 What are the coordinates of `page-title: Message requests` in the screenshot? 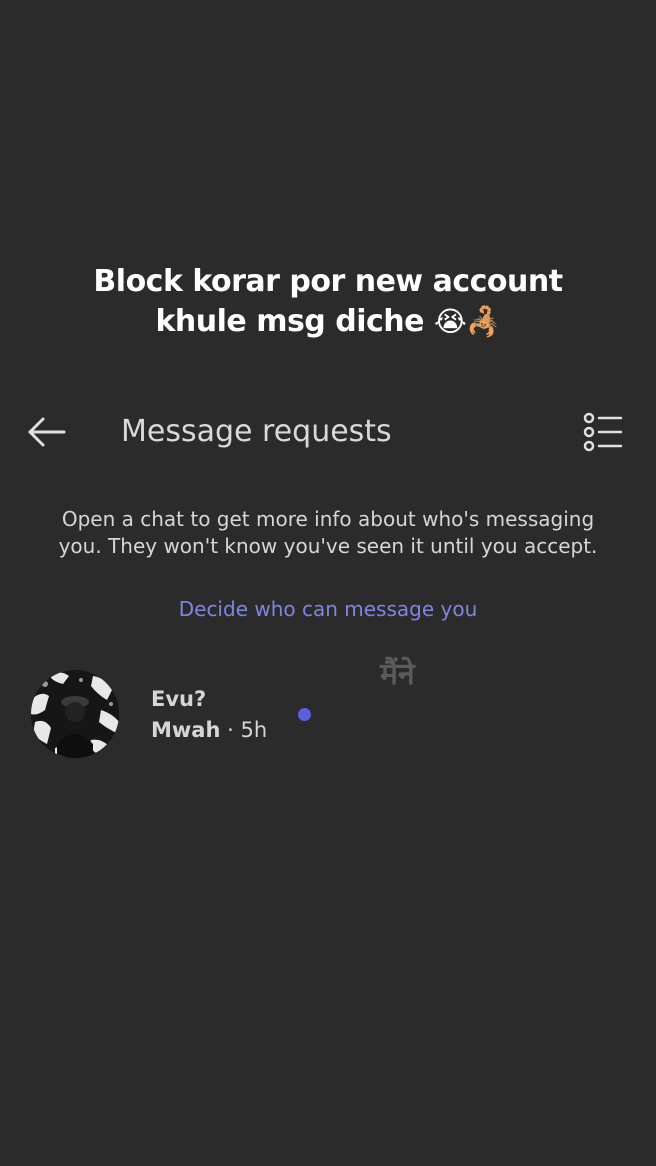 It's located at (256, 431).